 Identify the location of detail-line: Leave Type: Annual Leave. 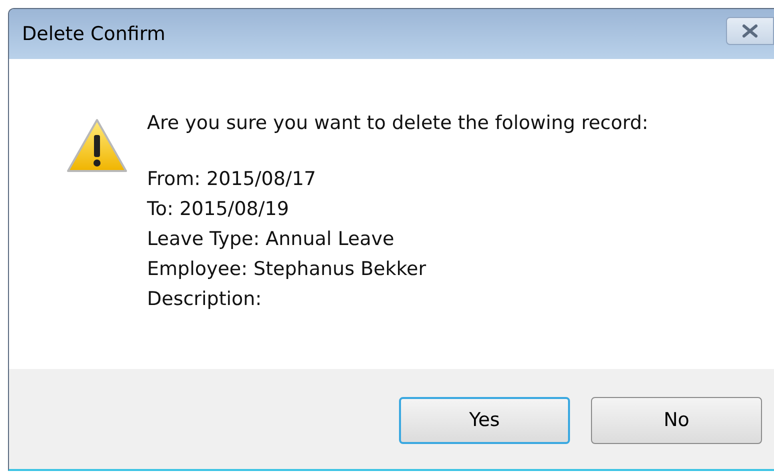
(271, 239).